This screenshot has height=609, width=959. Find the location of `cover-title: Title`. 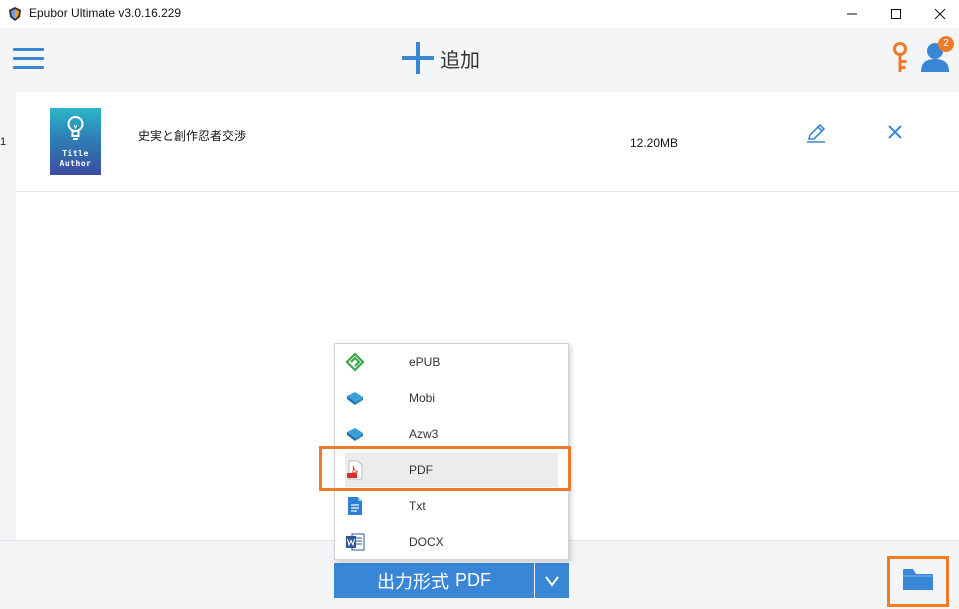

cover-title: Title is located at coordinates (75, 153).